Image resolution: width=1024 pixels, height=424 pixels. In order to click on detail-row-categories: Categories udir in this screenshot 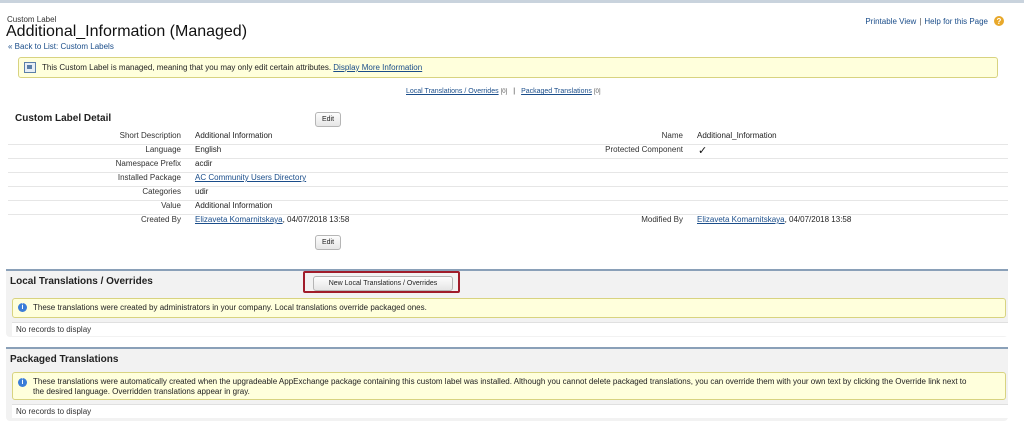, I will do `click(508, 194)`.